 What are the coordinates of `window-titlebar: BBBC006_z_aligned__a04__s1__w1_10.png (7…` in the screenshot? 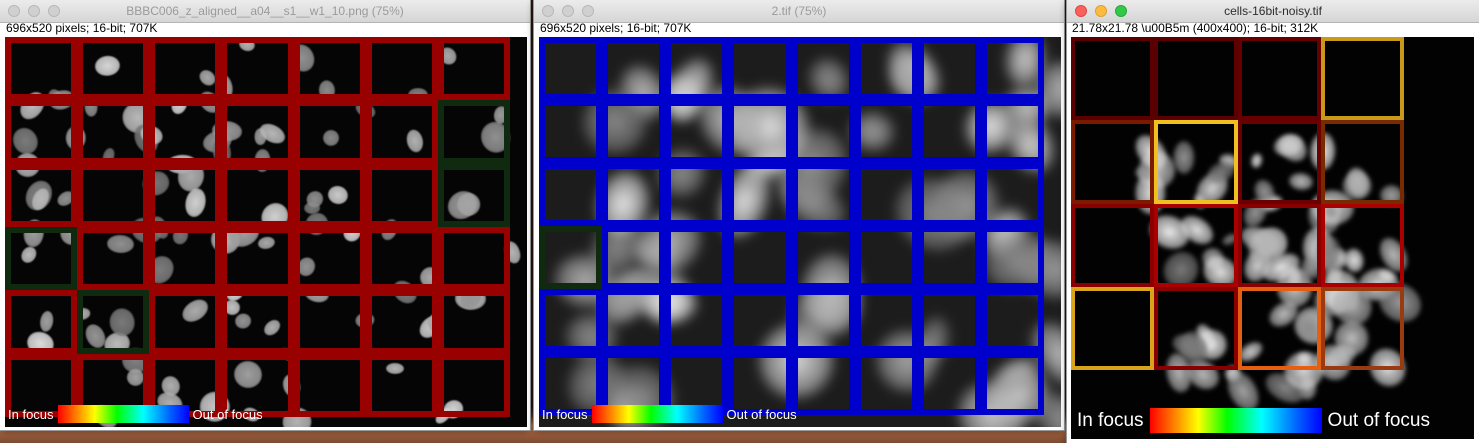 It's located at (265, 11).